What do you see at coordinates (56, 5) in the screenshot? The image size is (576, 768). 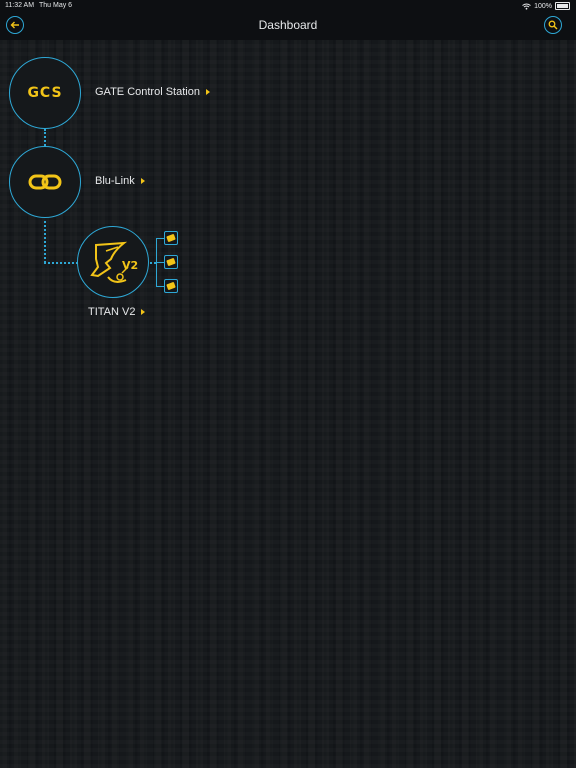 I see `status-date: Thu May 6` at bounding box center [56, 5].